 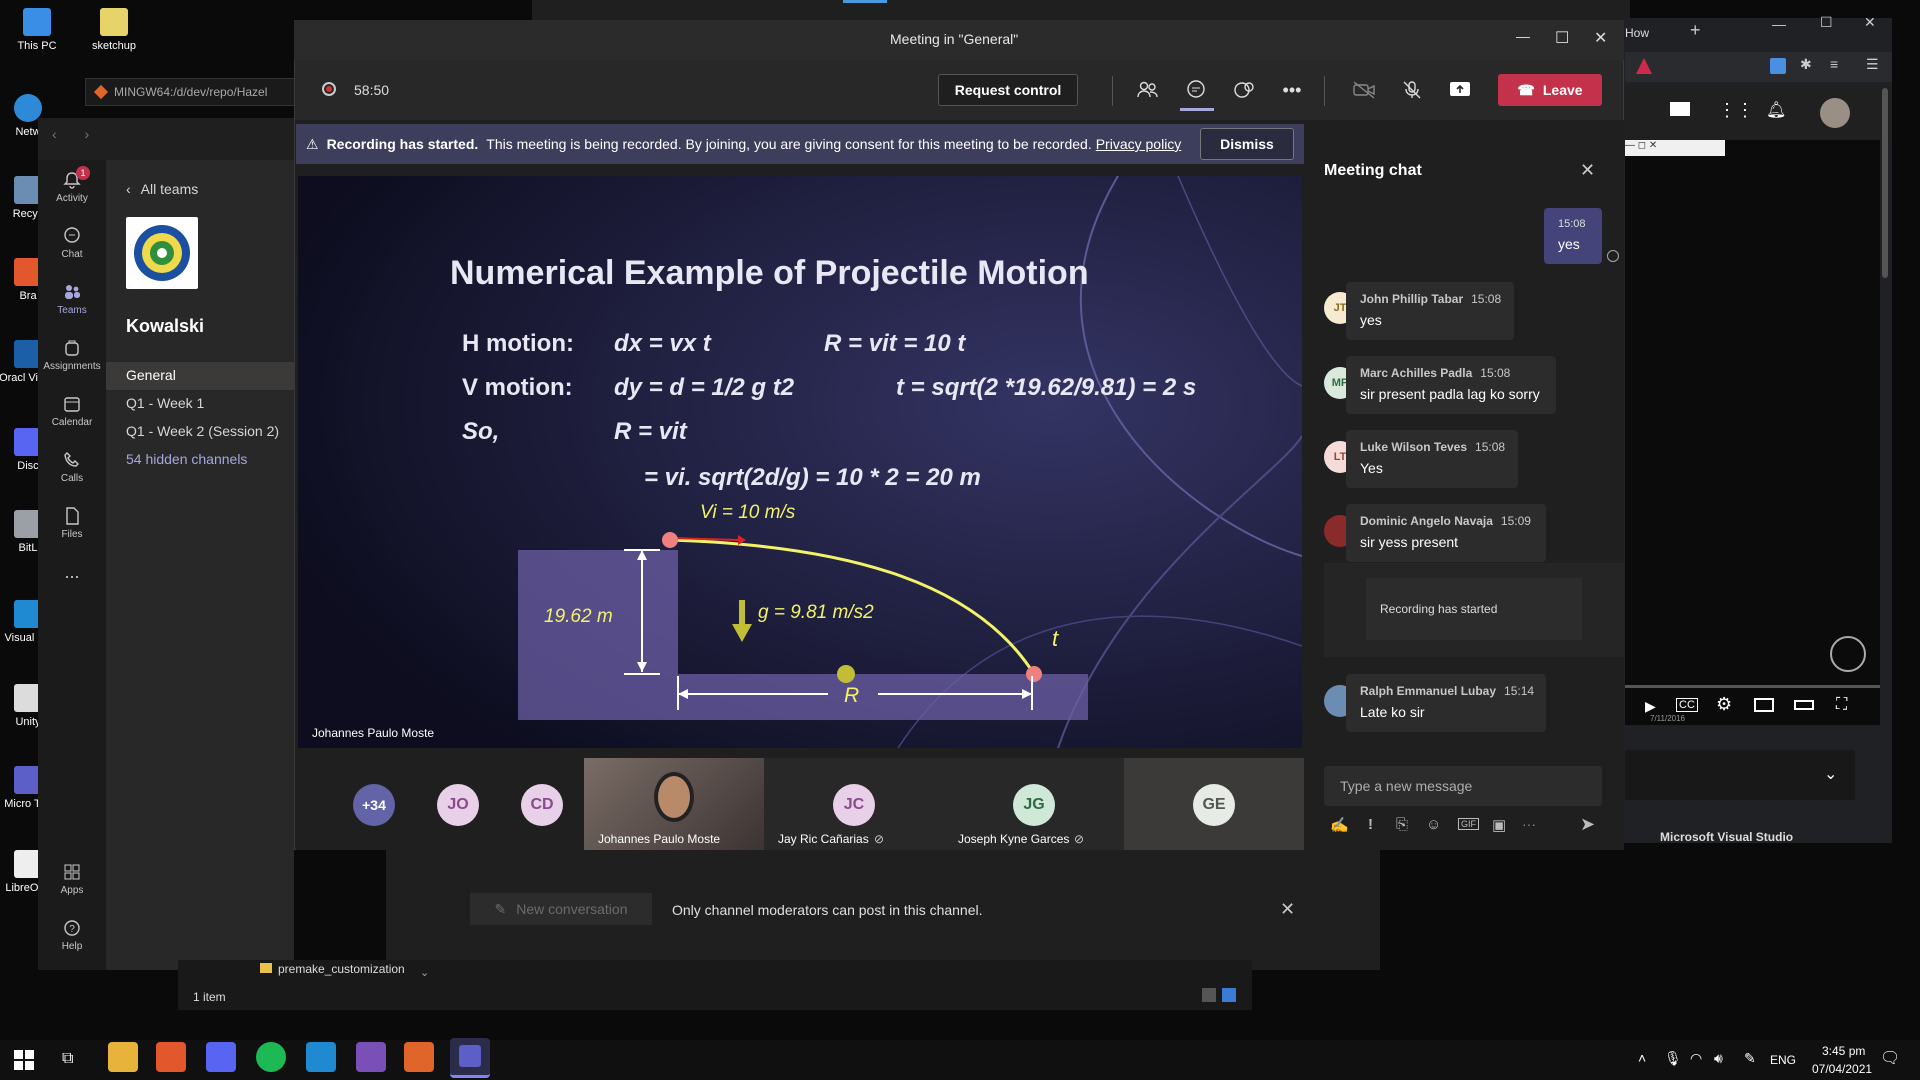 What do you see at coordinates (37, 30) in the screenshot?
I see `desktop-icon-this-pc: This PC` at bounding box center [37, 30].